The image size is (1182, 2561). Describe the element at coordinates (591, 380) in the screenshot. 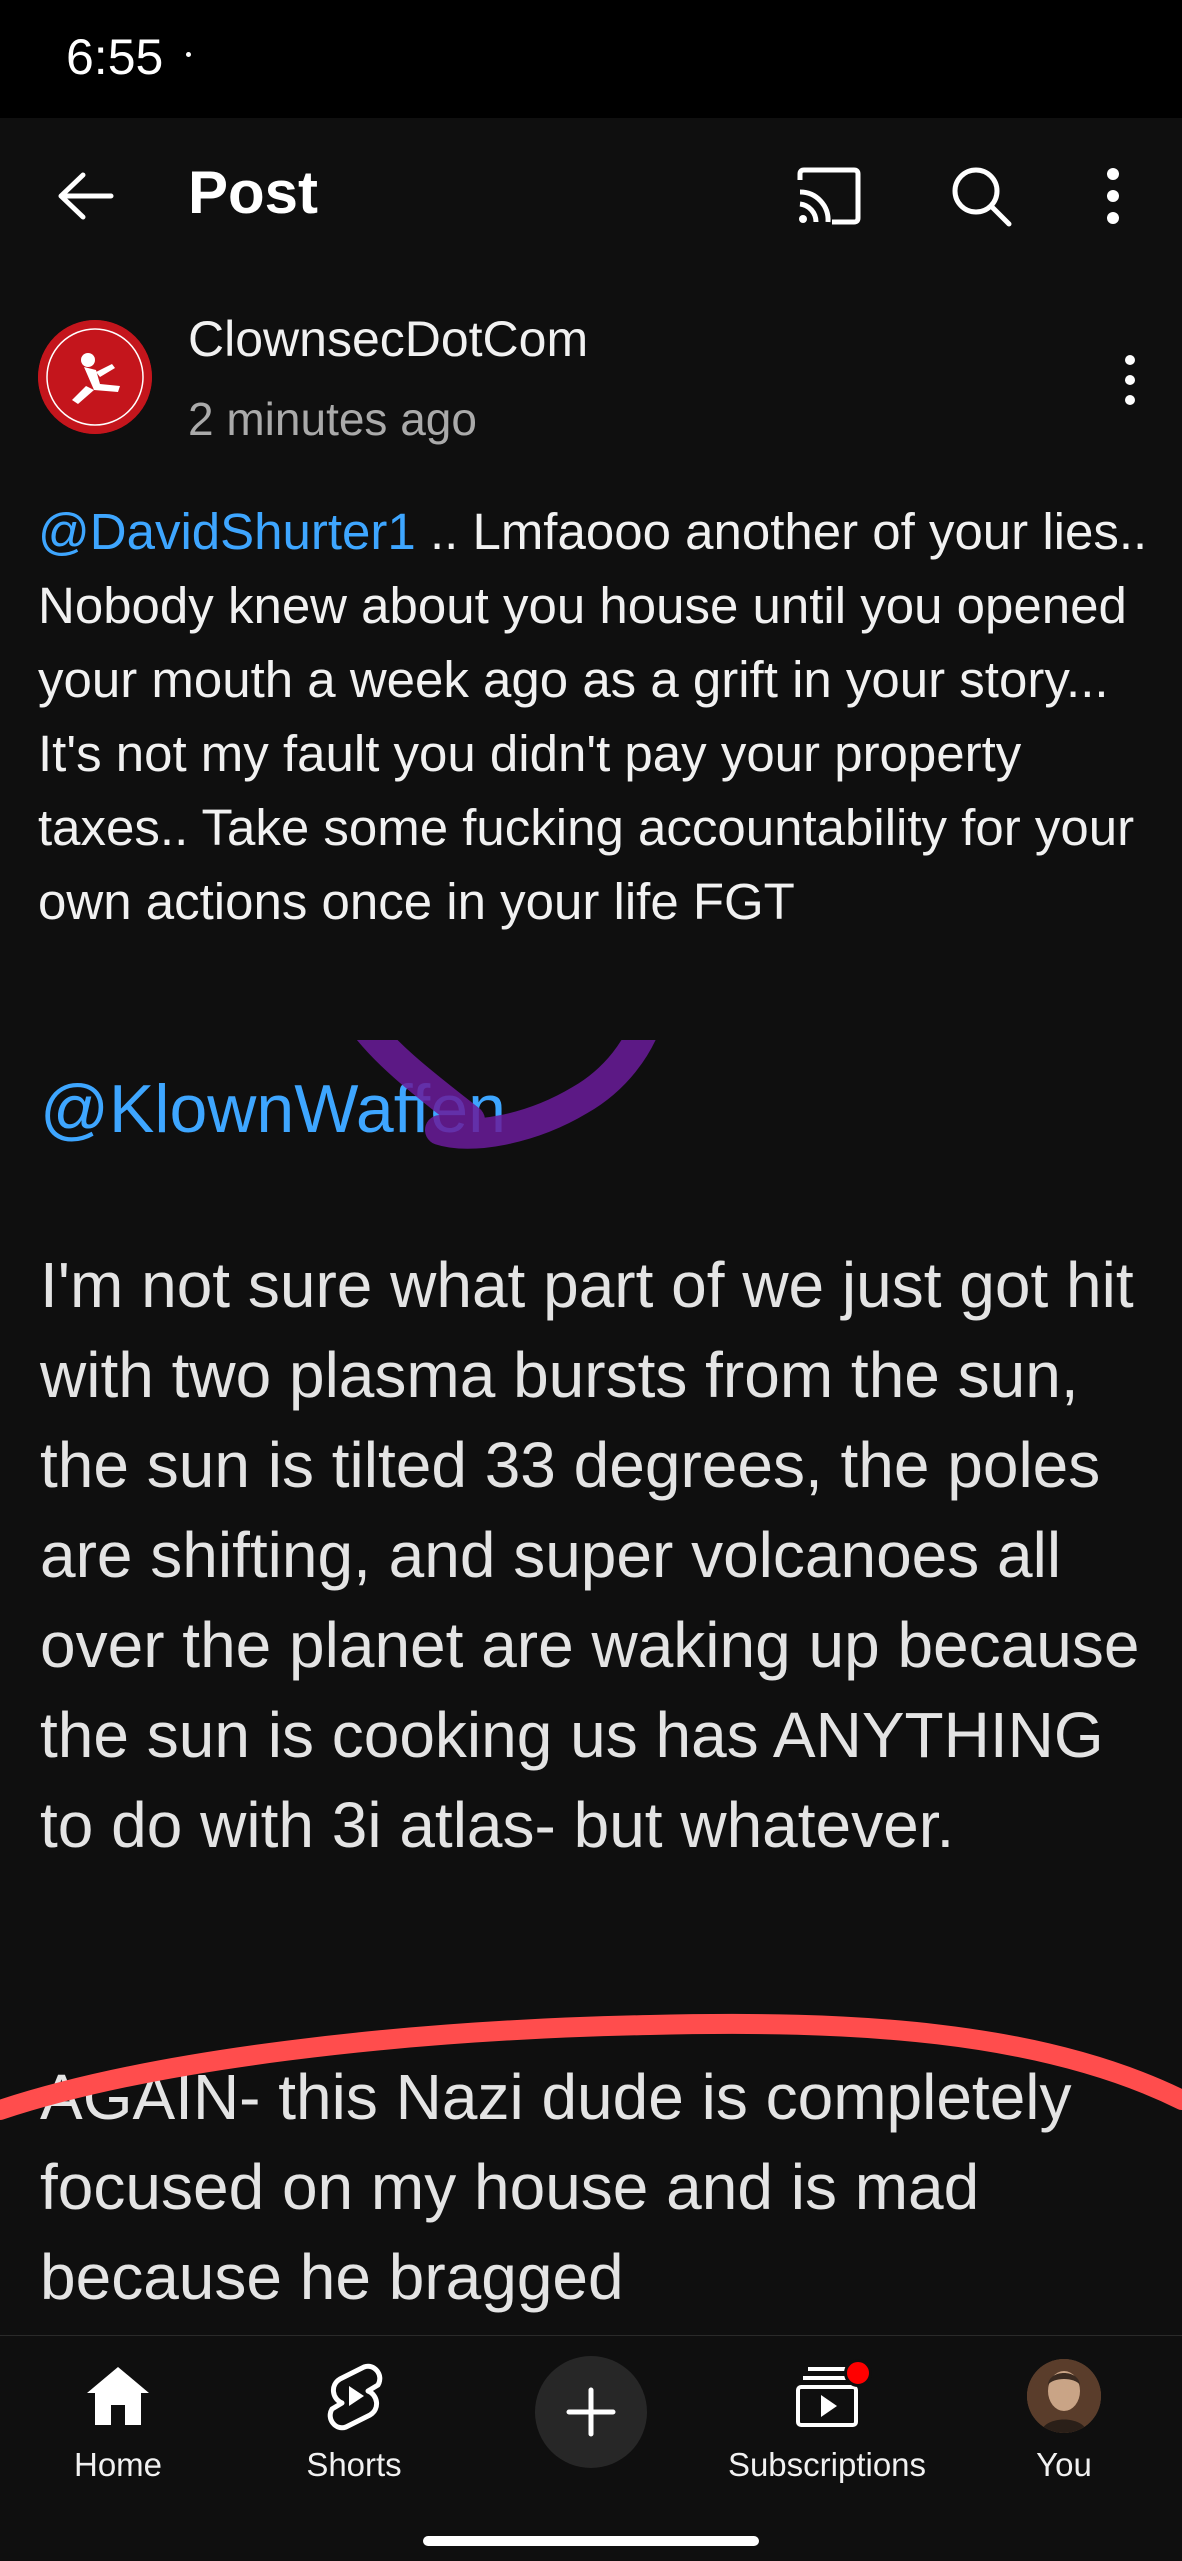

I see `post-header: ClownsecDotCom 2 minutes ago` at that location.